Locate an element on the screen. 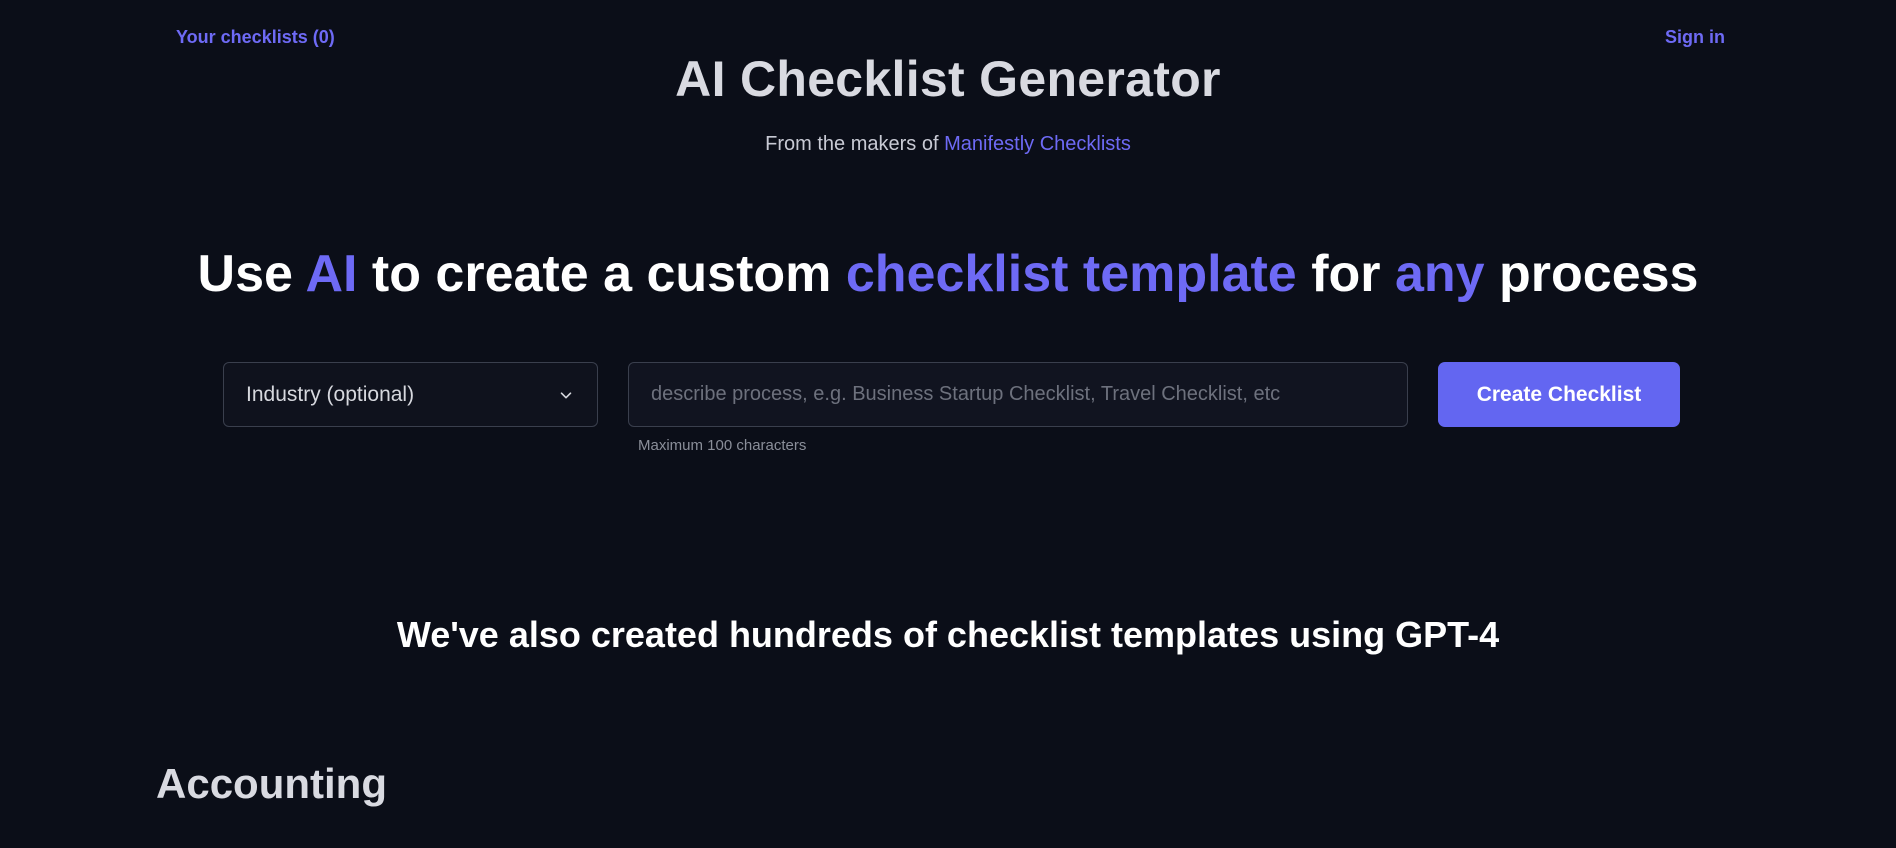  industry-select-value: Industry (optional) is located at coordinates (330, 394).